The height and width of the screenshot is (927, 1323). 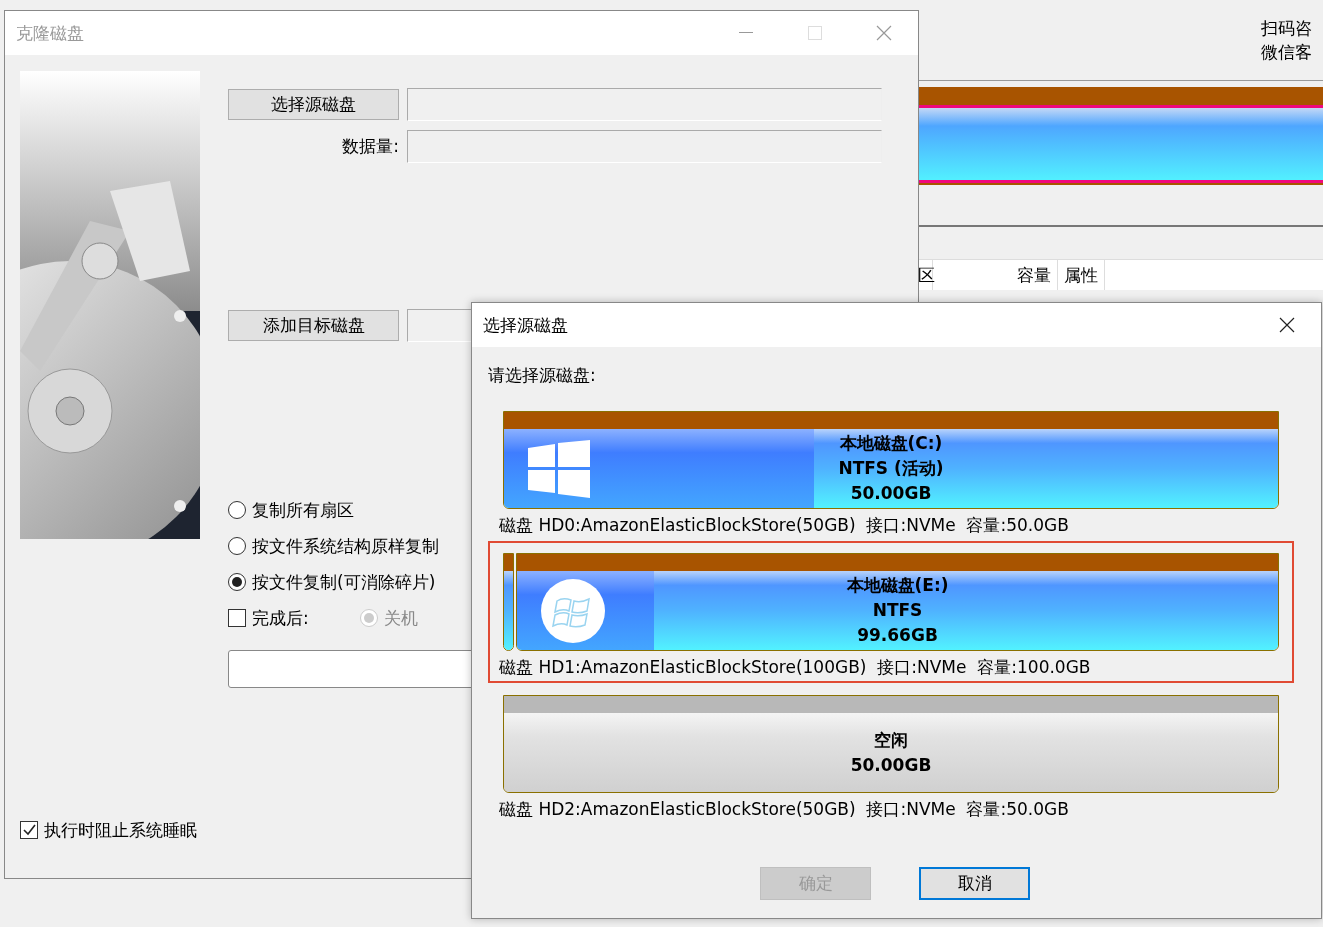 I want to click on partition-label: 99.66GB, so click(x=897, y=635).